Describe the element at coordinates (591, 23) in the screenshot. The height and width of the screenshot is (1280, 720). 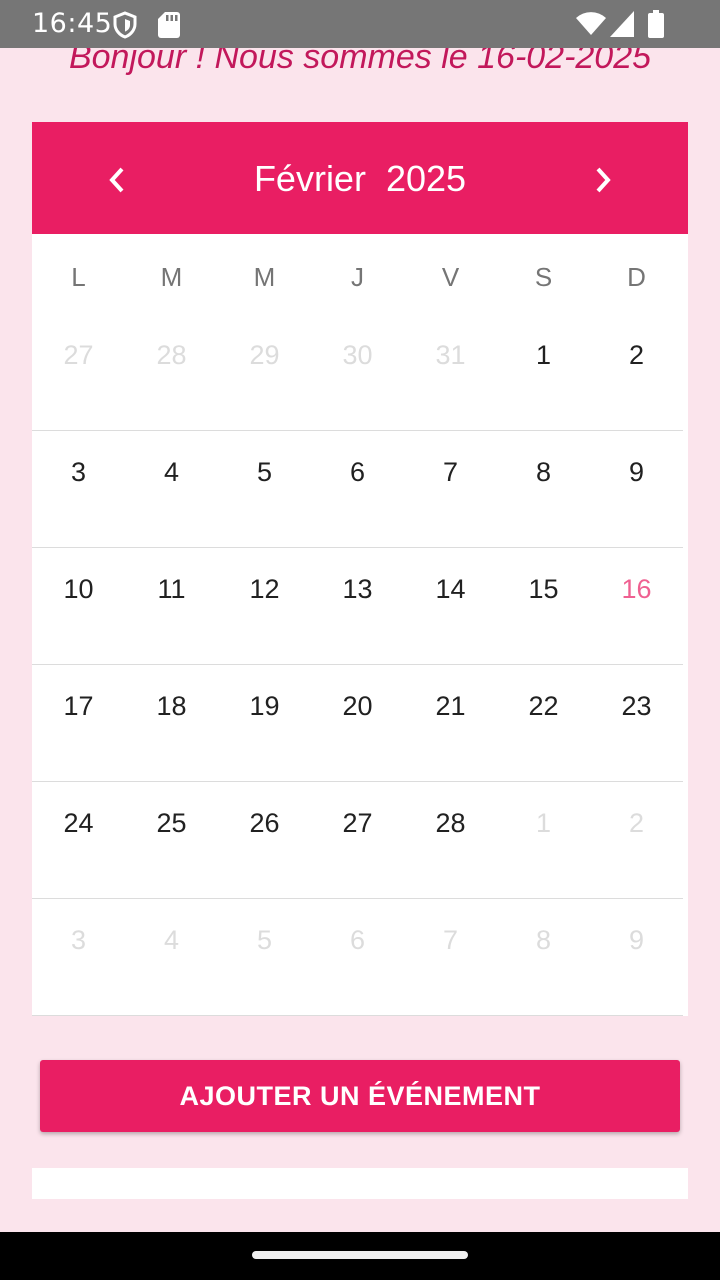
I see `wifi-icon` at that location.